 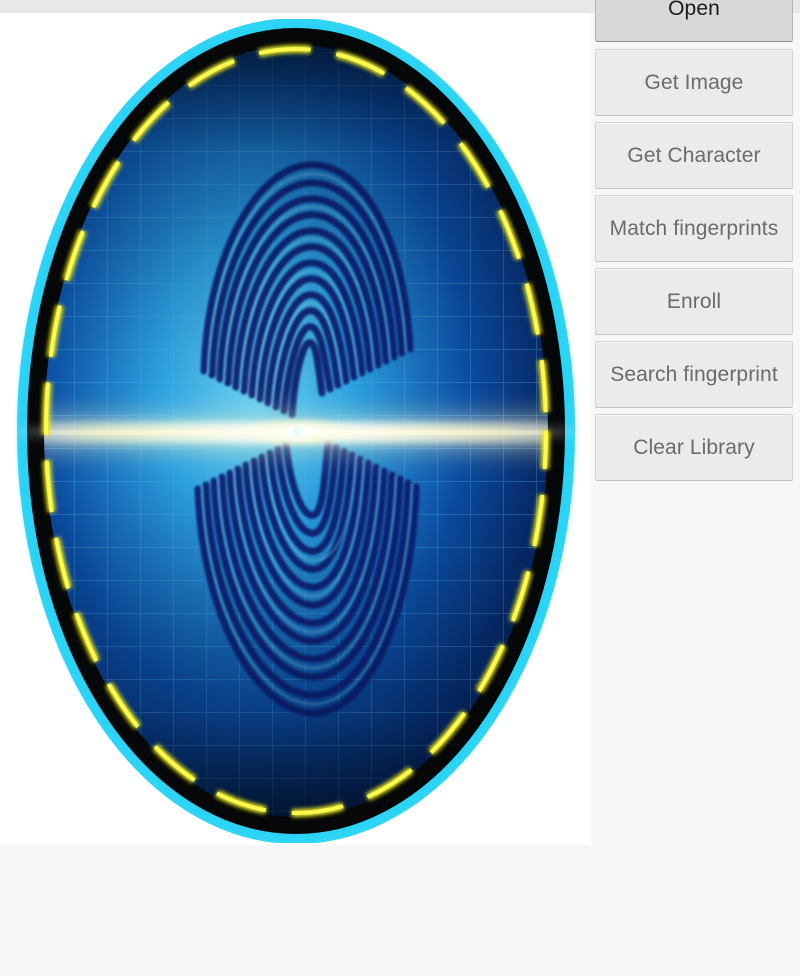 I want to click on match-fingerprints-button-label: Match fingerprints, so click(x=694, y=228).